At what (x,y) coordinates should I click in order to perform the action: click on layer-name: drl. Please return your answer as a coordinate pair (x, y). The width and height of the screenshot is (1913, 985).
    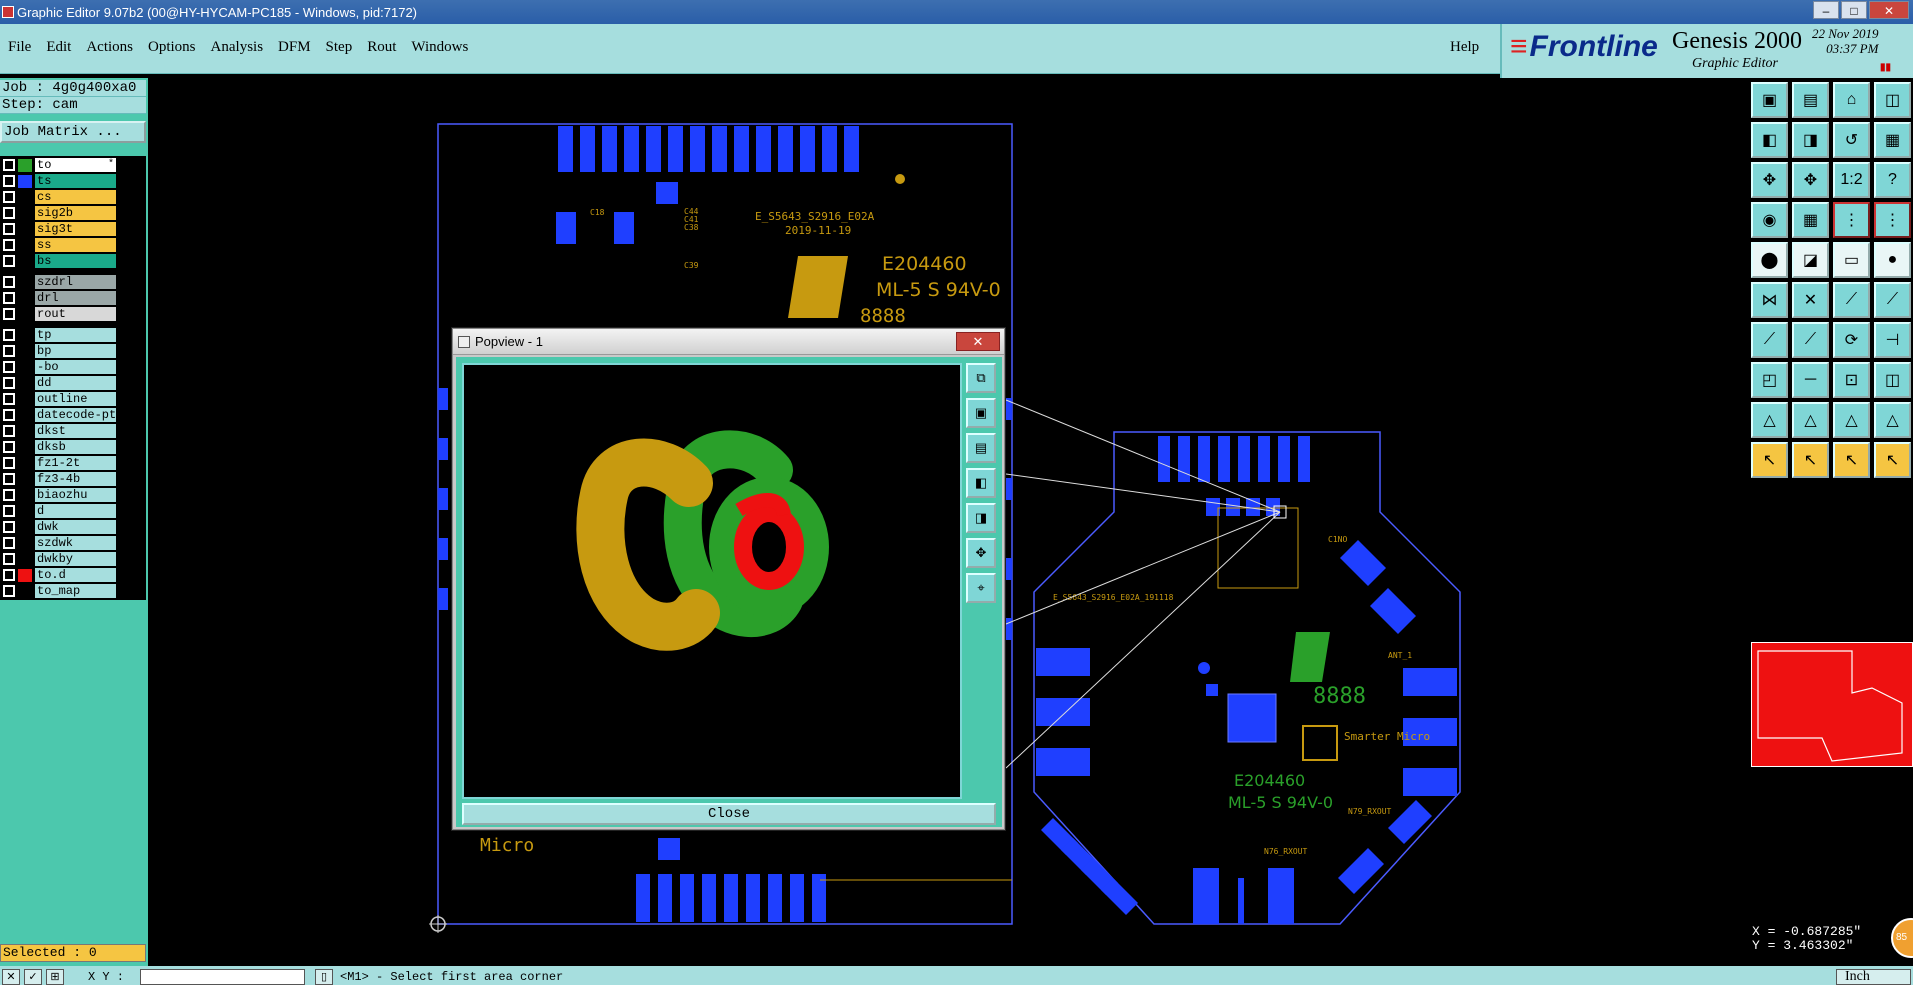
    Looking at the image, I should click on (75, 298).